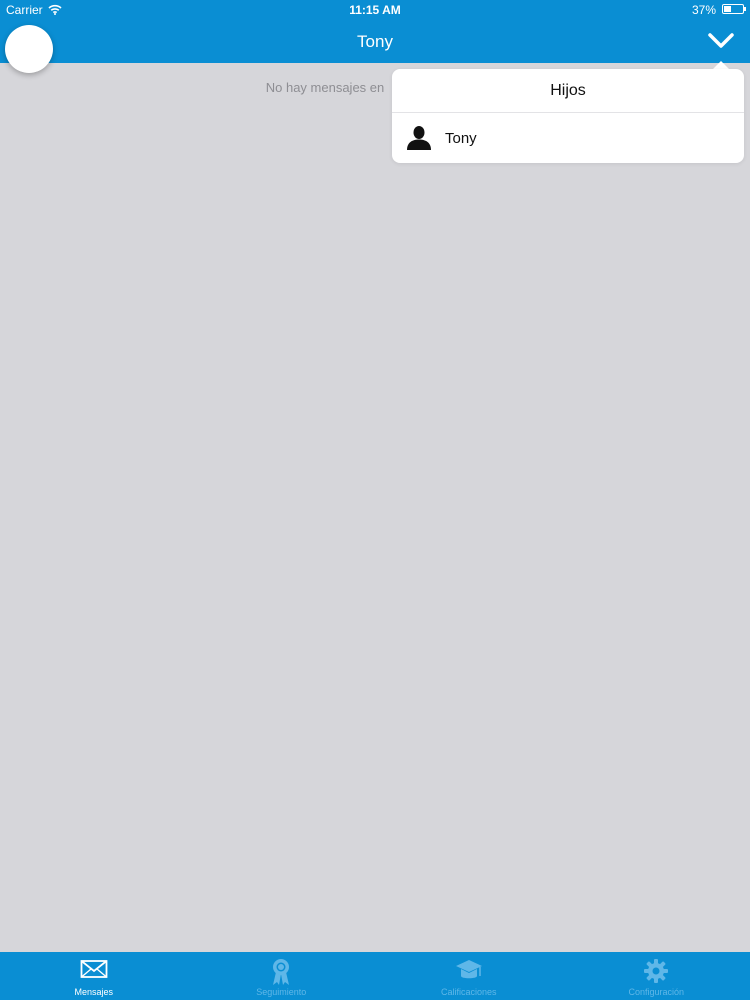  Describe the element at coordinates (281, 992) in the screenshot. I see `tab-label: Seguimiento` at that location.